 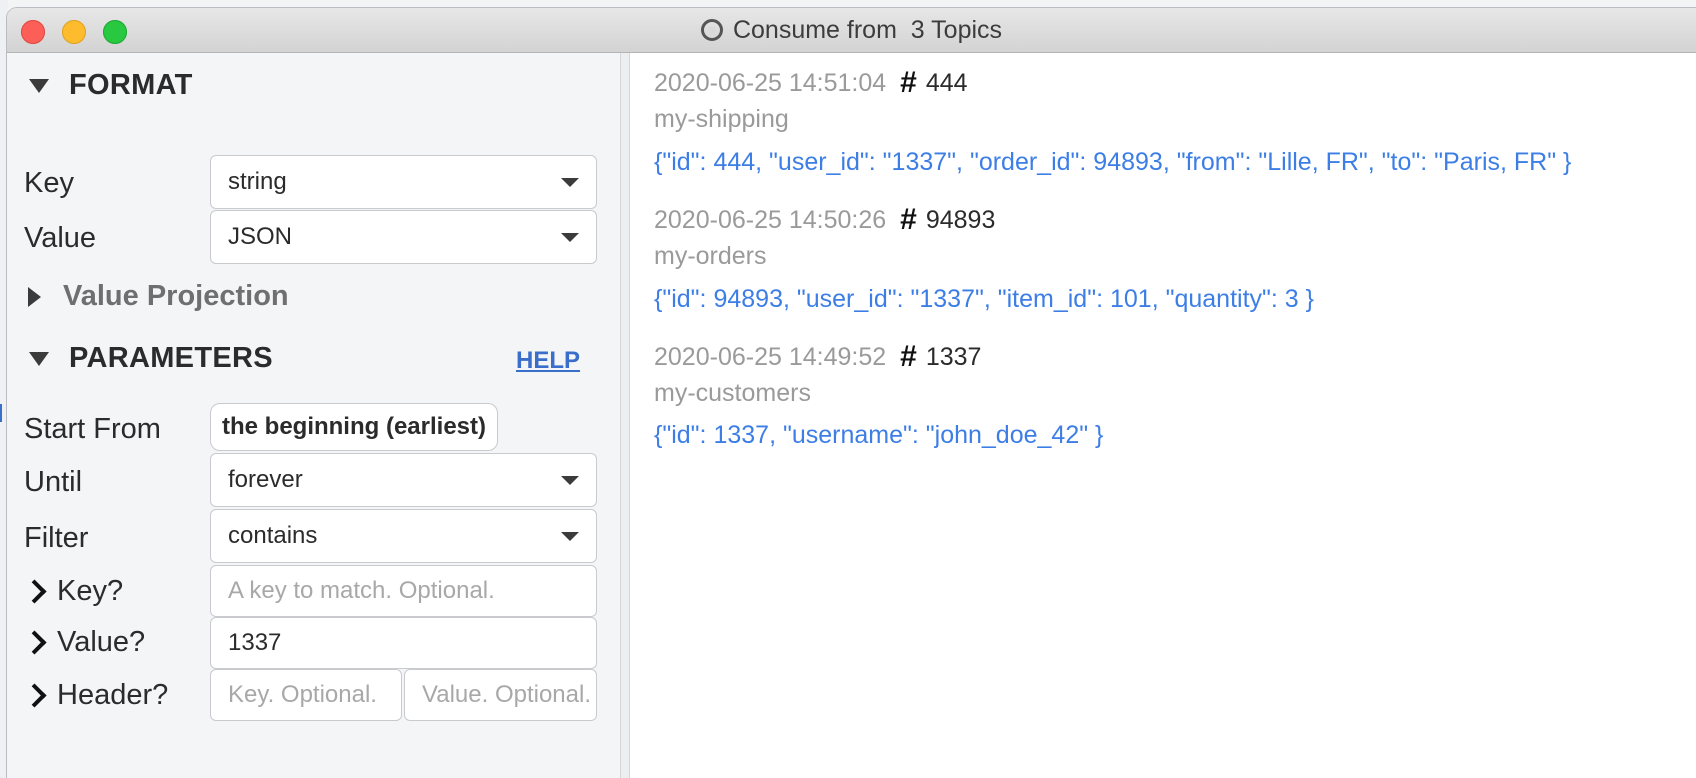 I want to click on message-meta: 2020-06-25 14:50:26 # 94893, so click(x=824, y=220).